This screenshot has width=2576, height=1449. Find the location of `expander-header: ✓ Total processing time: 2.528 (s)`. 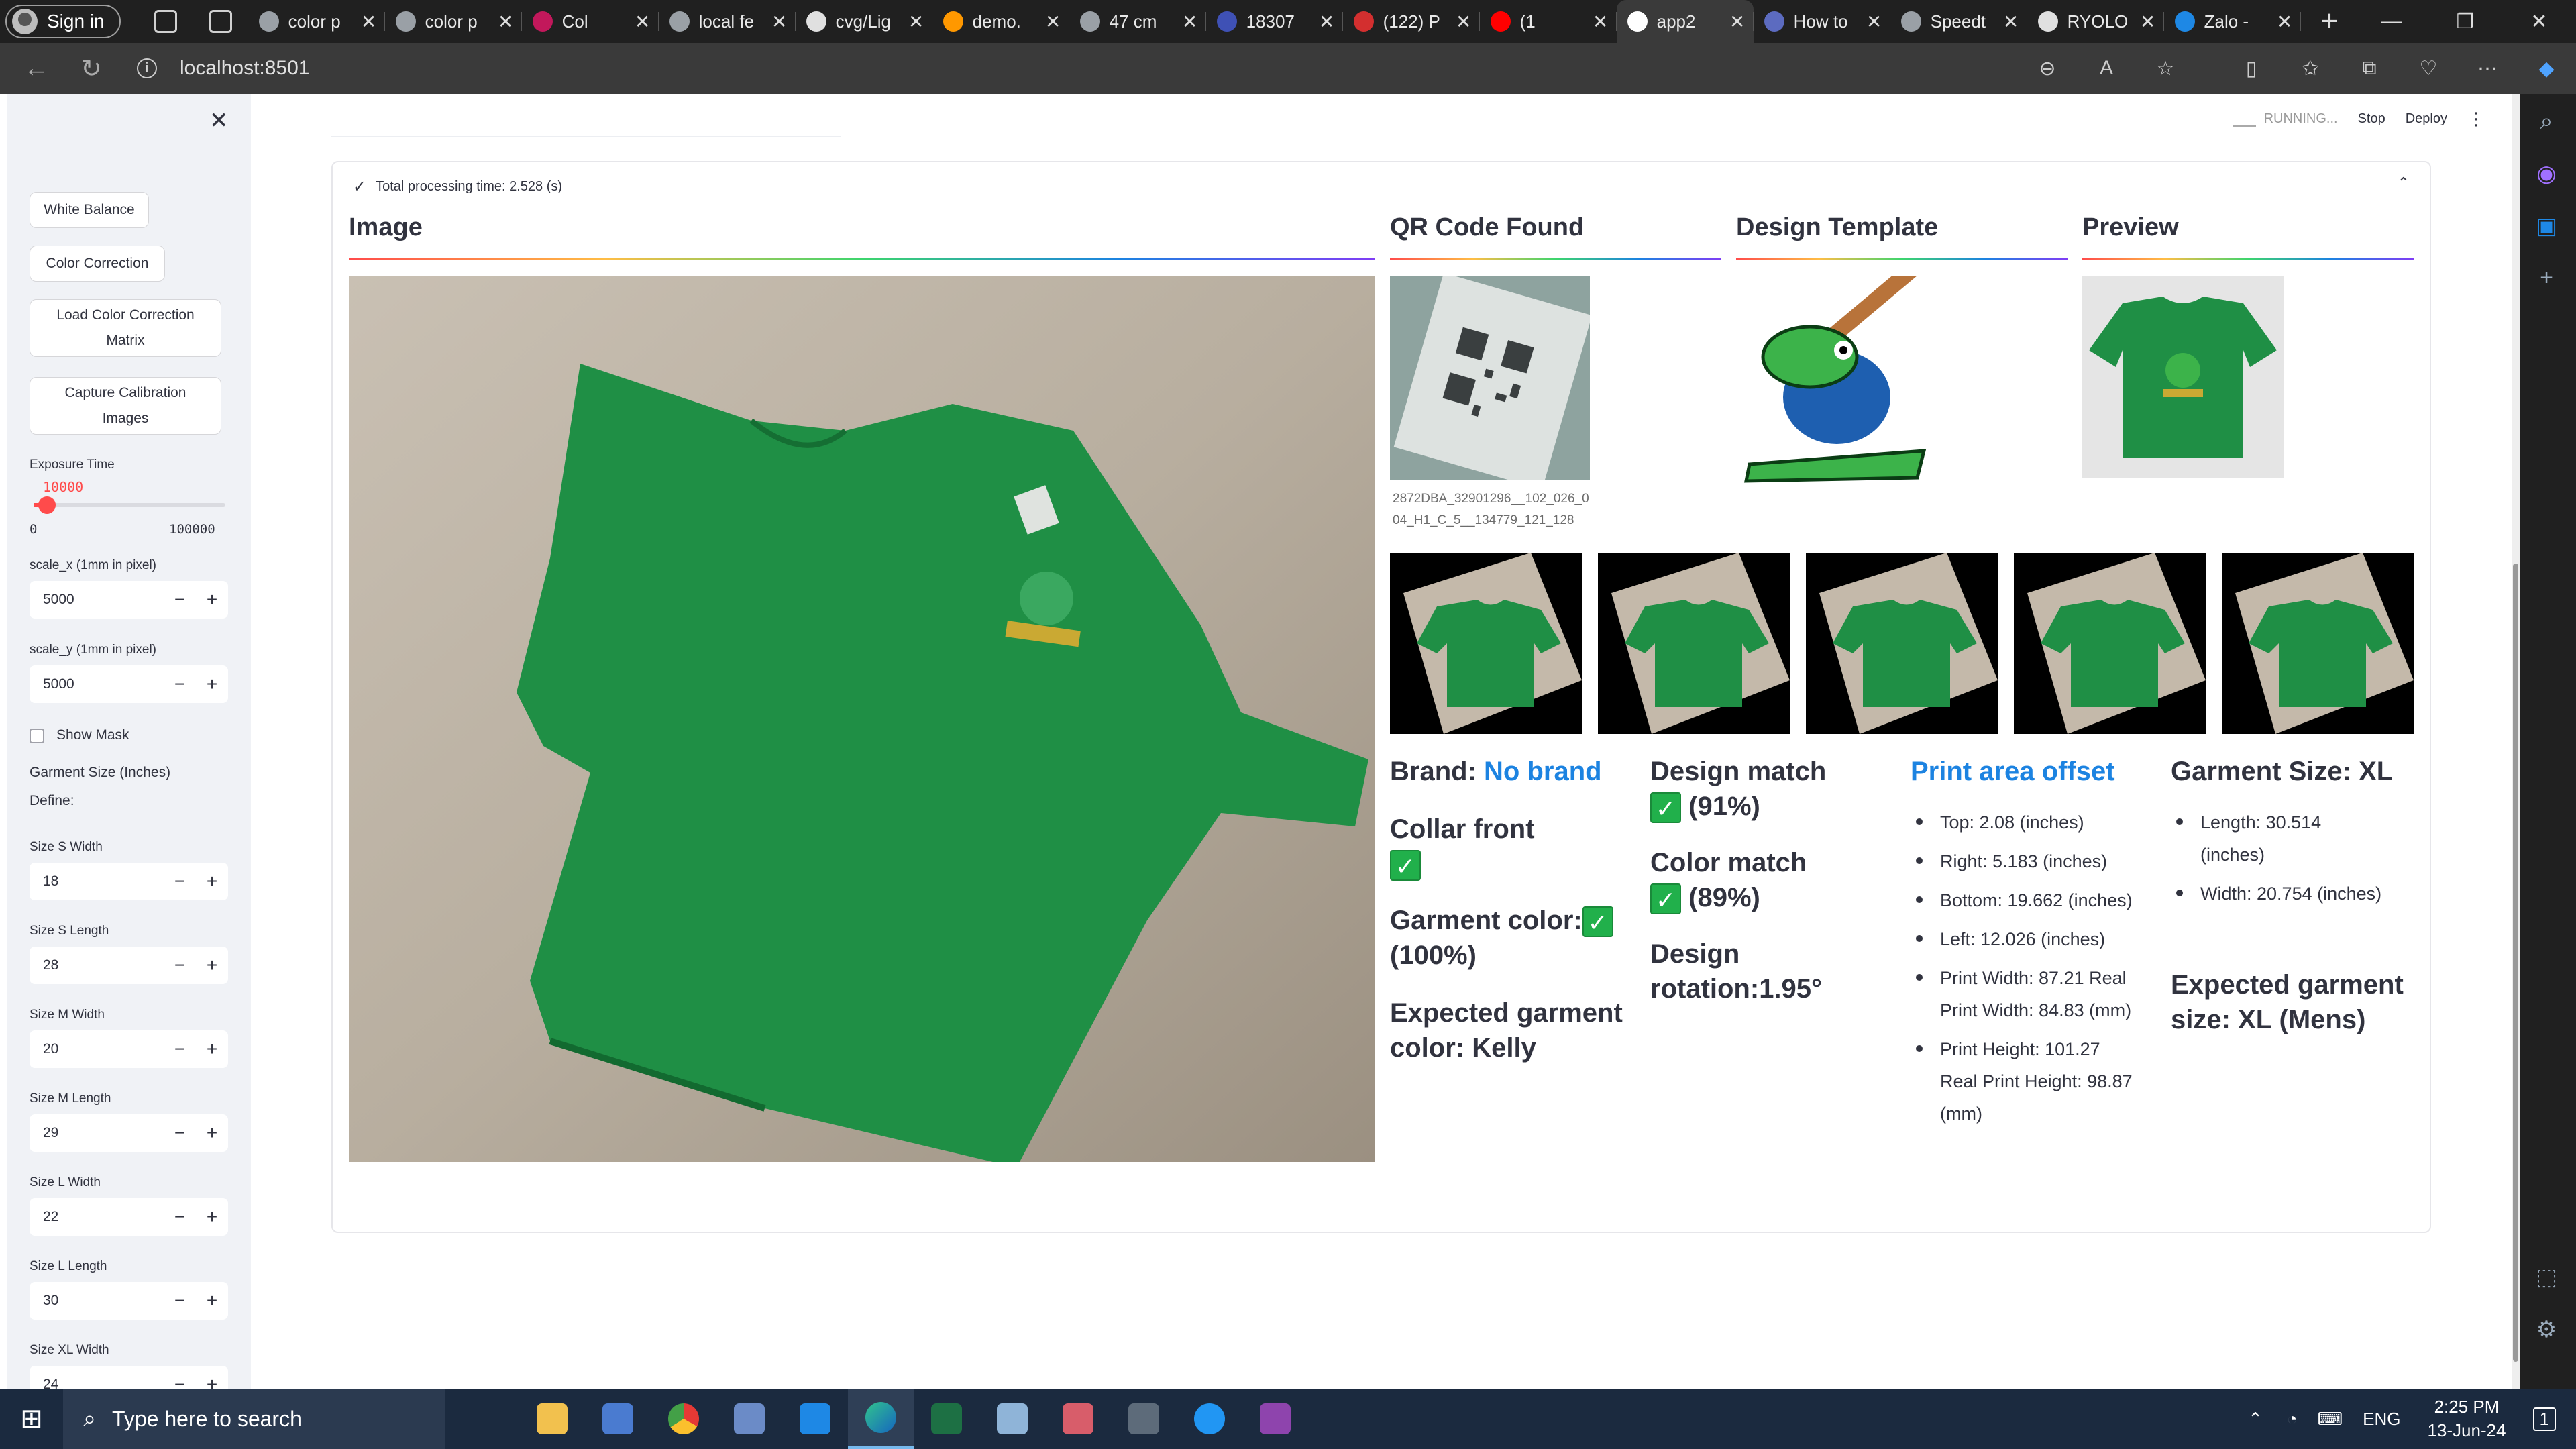

expander-header: ✓ Total processing time: 2.528 (s) is located at coordinates (457, 187).